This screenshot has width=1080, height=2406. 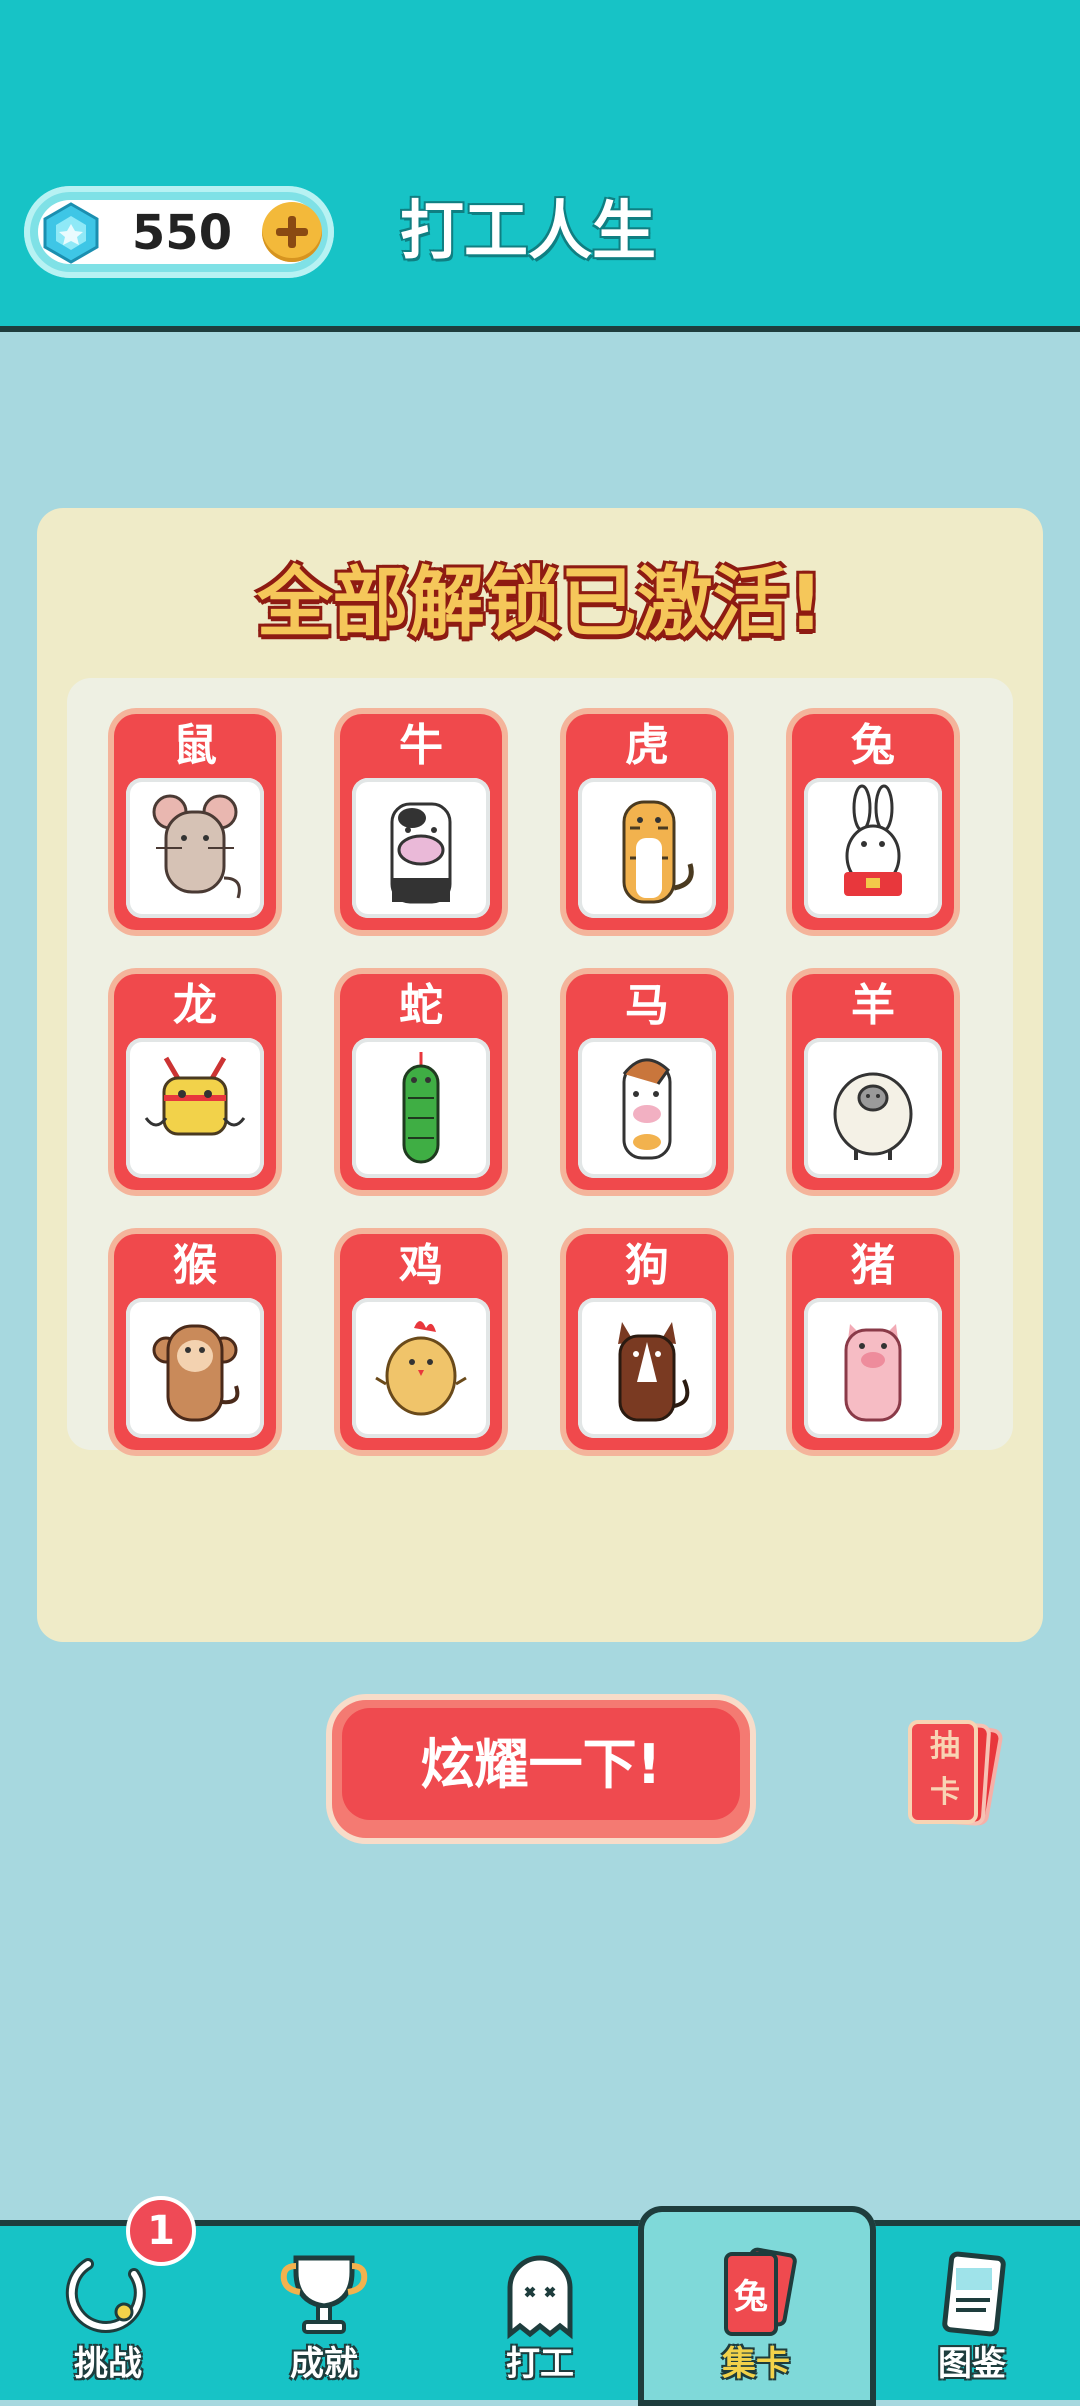 What do you see at coordinates (421, 1005) in the screenshot?
I see `card-label: 蛇` at bounding box center [421, 1005].